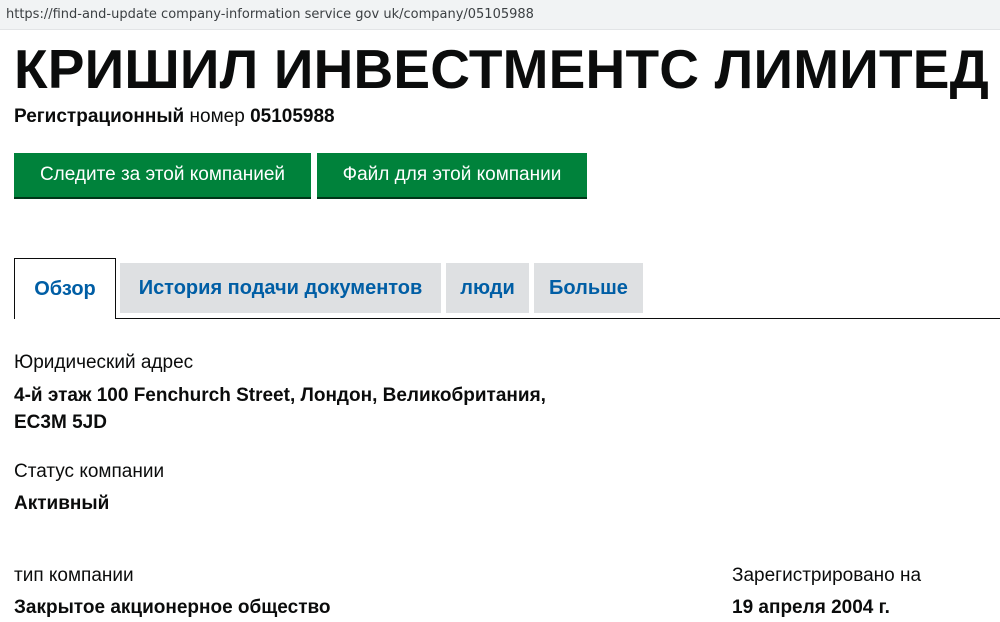  Describe the element at coordinates (487, 288) in the screenshot. I see `tab-people: люди` at that location.